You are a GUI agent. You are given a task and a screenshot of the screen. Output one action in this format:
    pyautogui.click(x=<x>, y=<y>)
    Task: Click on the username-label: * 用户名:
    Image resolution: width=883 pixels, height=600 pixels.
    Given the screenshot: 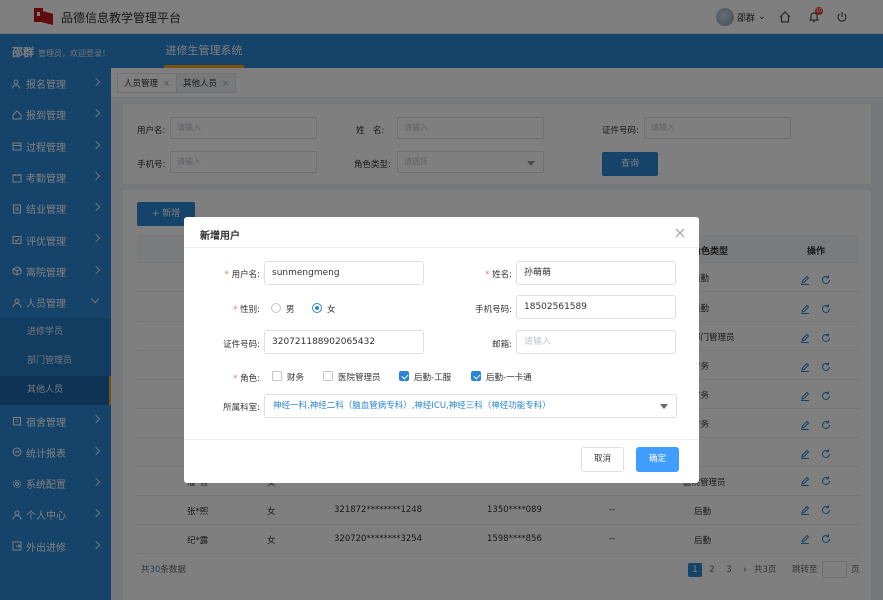 What is the action you would take?
    pyautogui.click(x=242, y=275)
    